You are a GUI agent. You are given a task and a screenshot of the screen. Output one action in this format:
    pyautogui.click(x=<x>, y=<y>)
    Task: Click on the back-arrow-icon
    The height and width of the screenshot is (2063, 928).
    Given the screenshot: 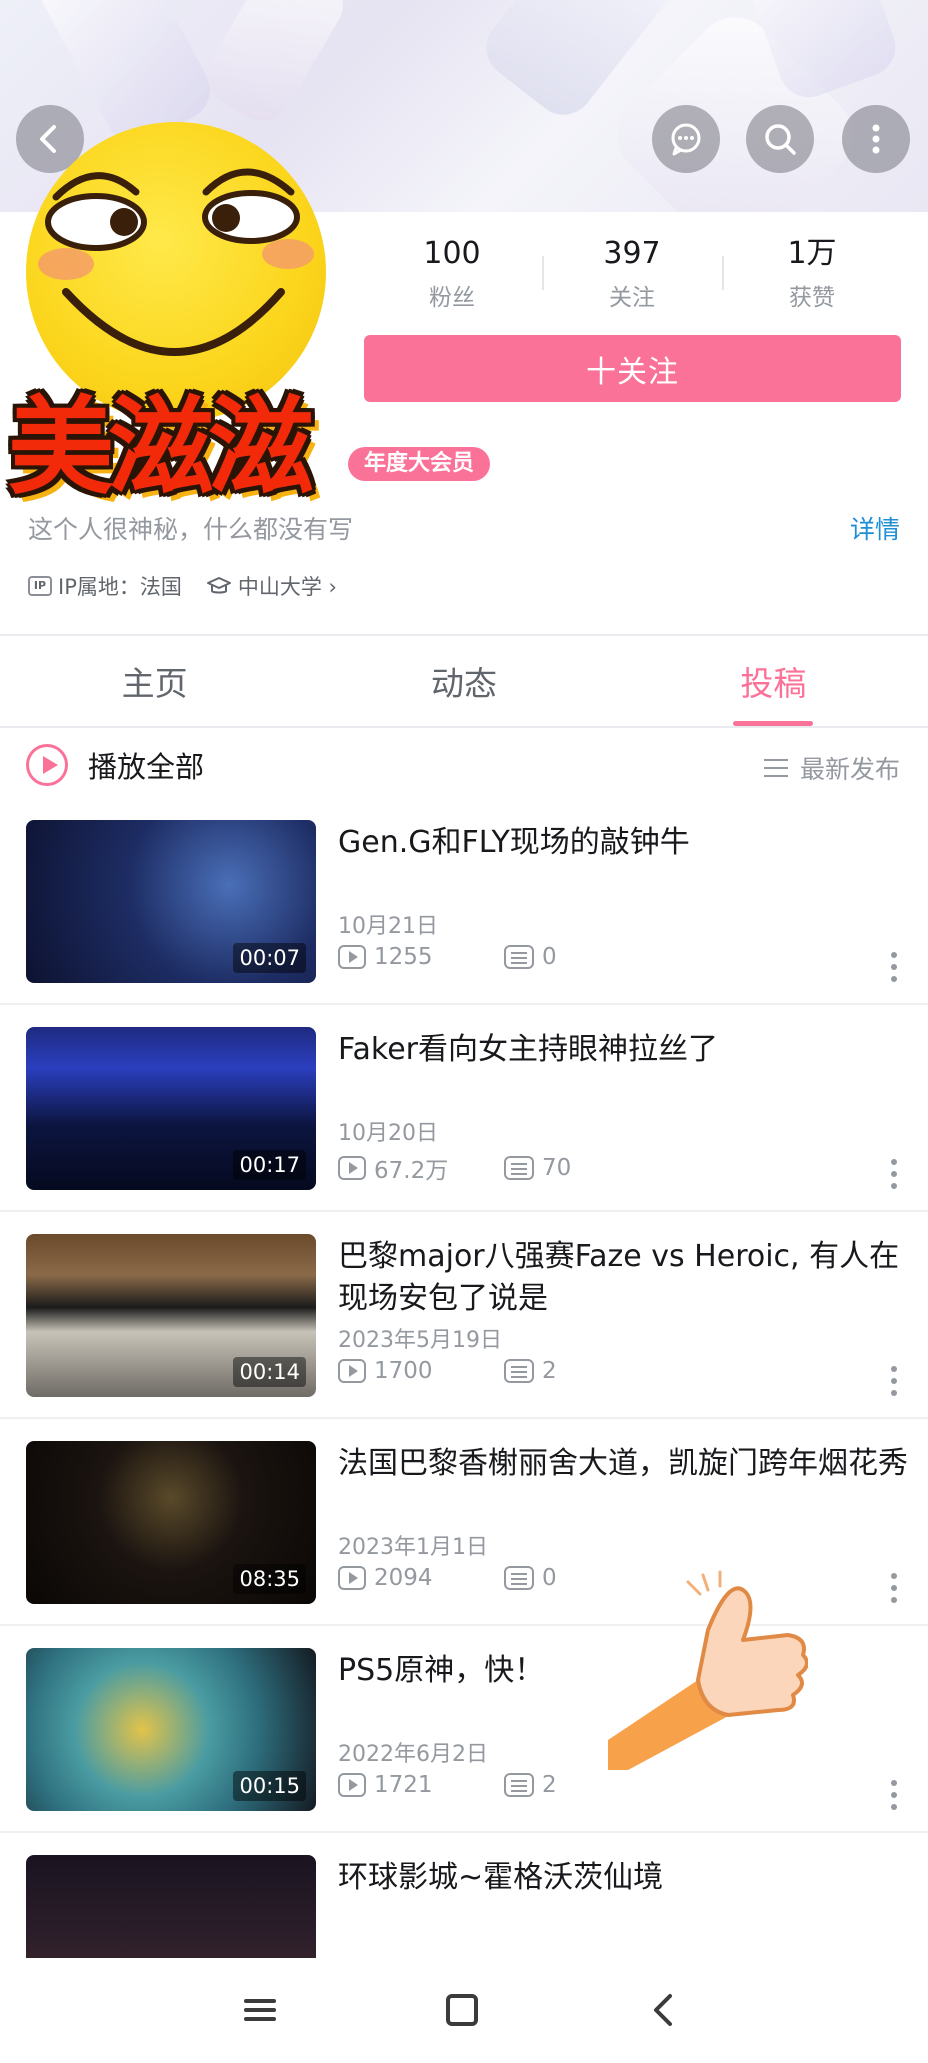 What is the action you would take?
    pyautogui.click(x=663, y=2010)
    